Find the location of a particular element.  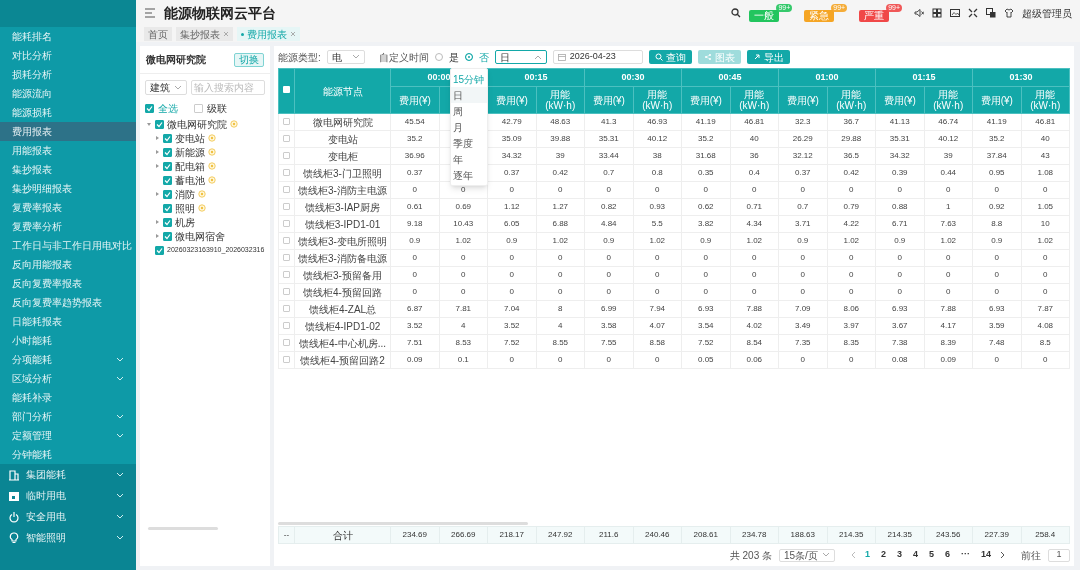

tree-node: 新能源 is located at coordinates (190, 152).